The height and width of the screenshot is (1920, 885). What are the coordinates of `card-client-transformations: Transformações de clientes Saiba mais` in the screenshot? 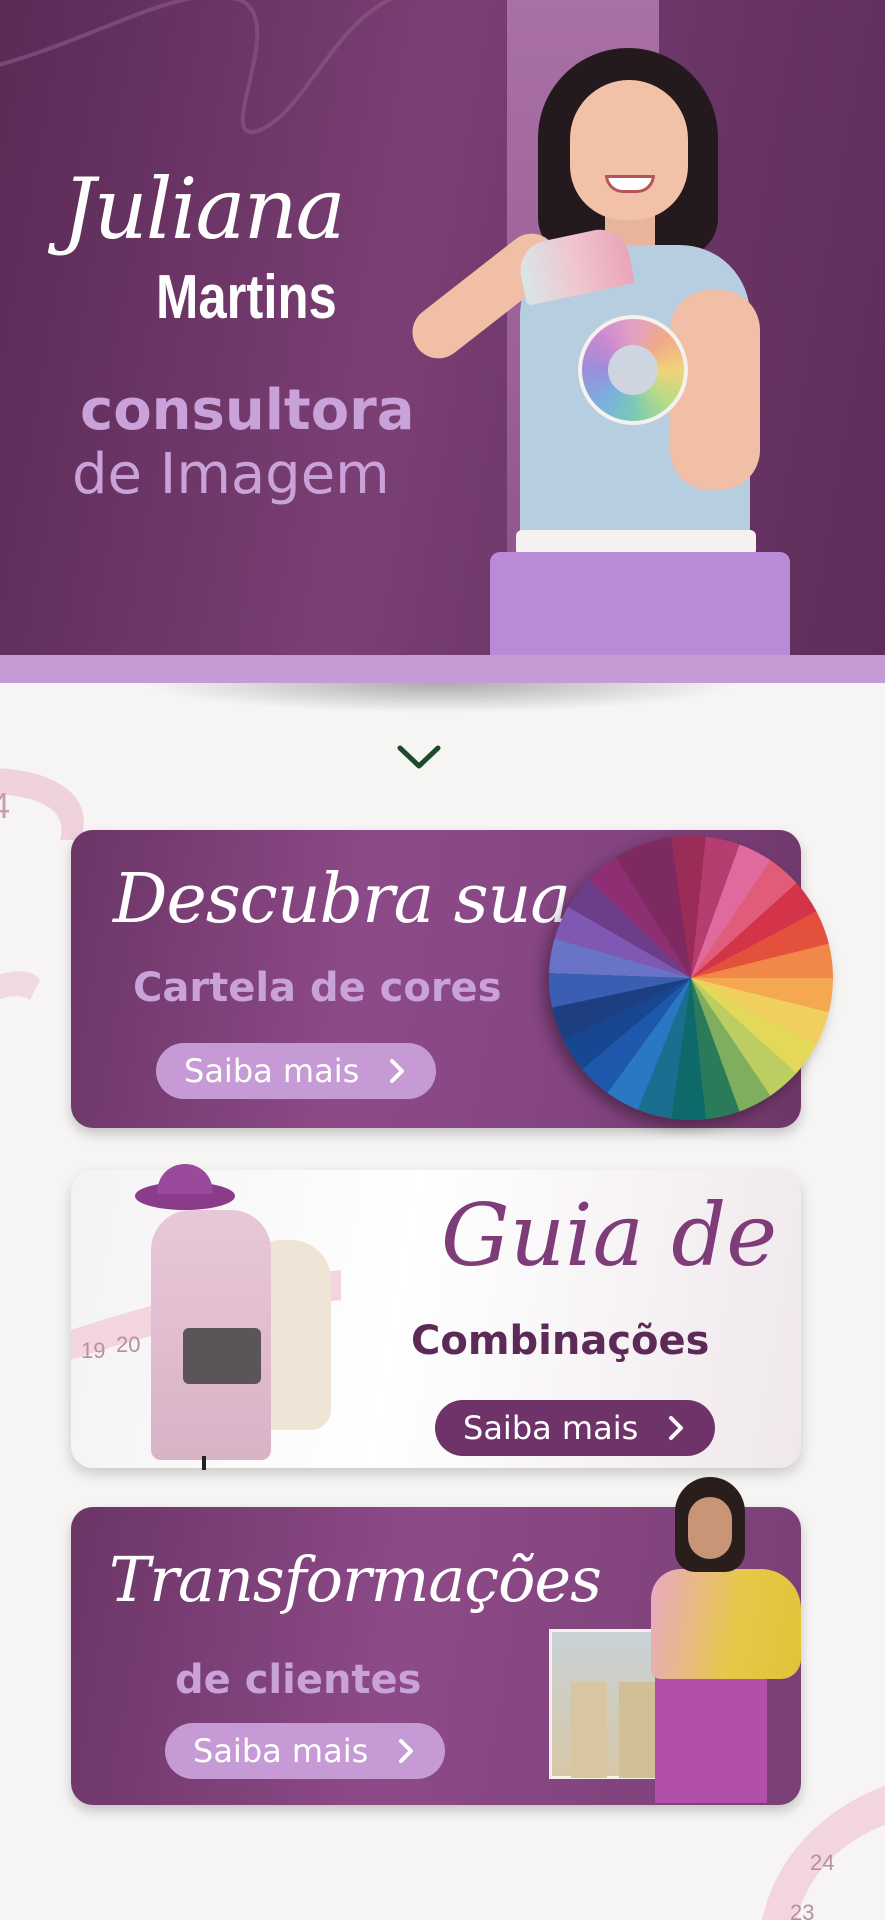 It's located at (436, 1641).